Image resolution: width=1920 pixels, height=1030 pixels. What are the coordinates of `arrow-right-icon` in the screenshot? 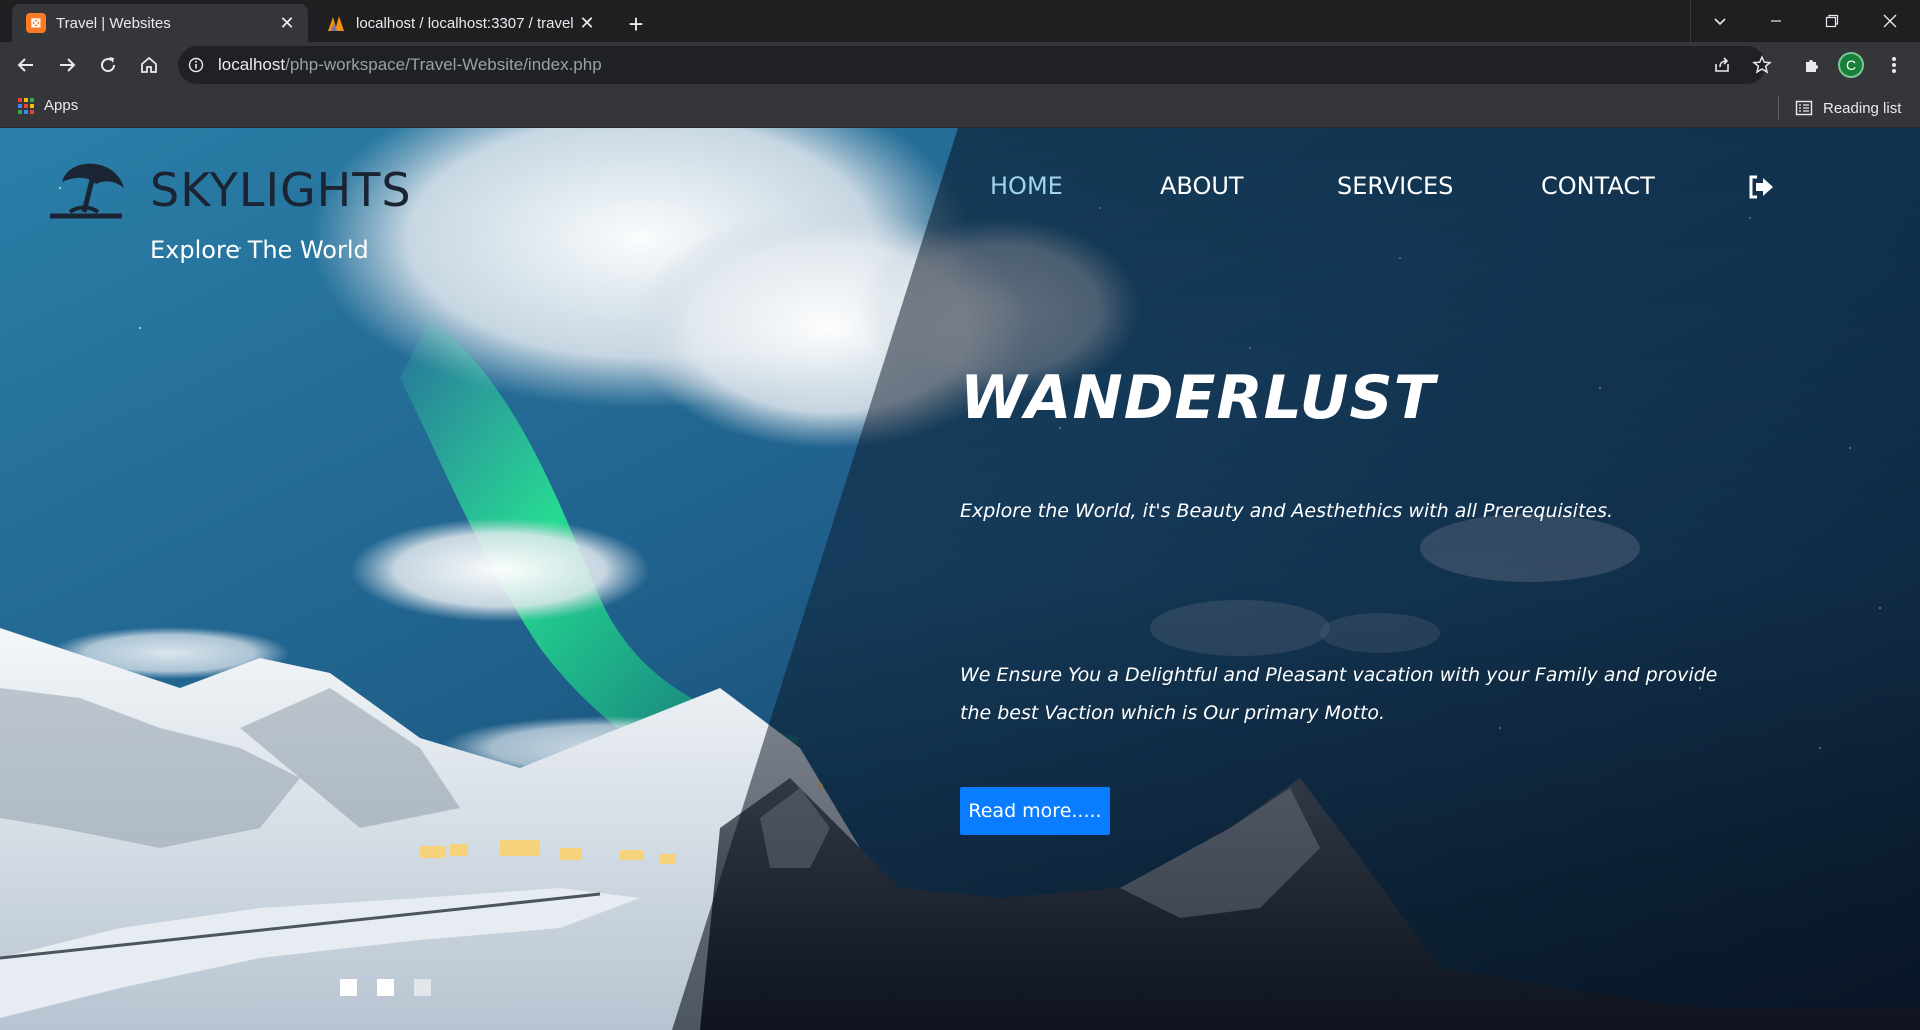 It's located at (68, 65).